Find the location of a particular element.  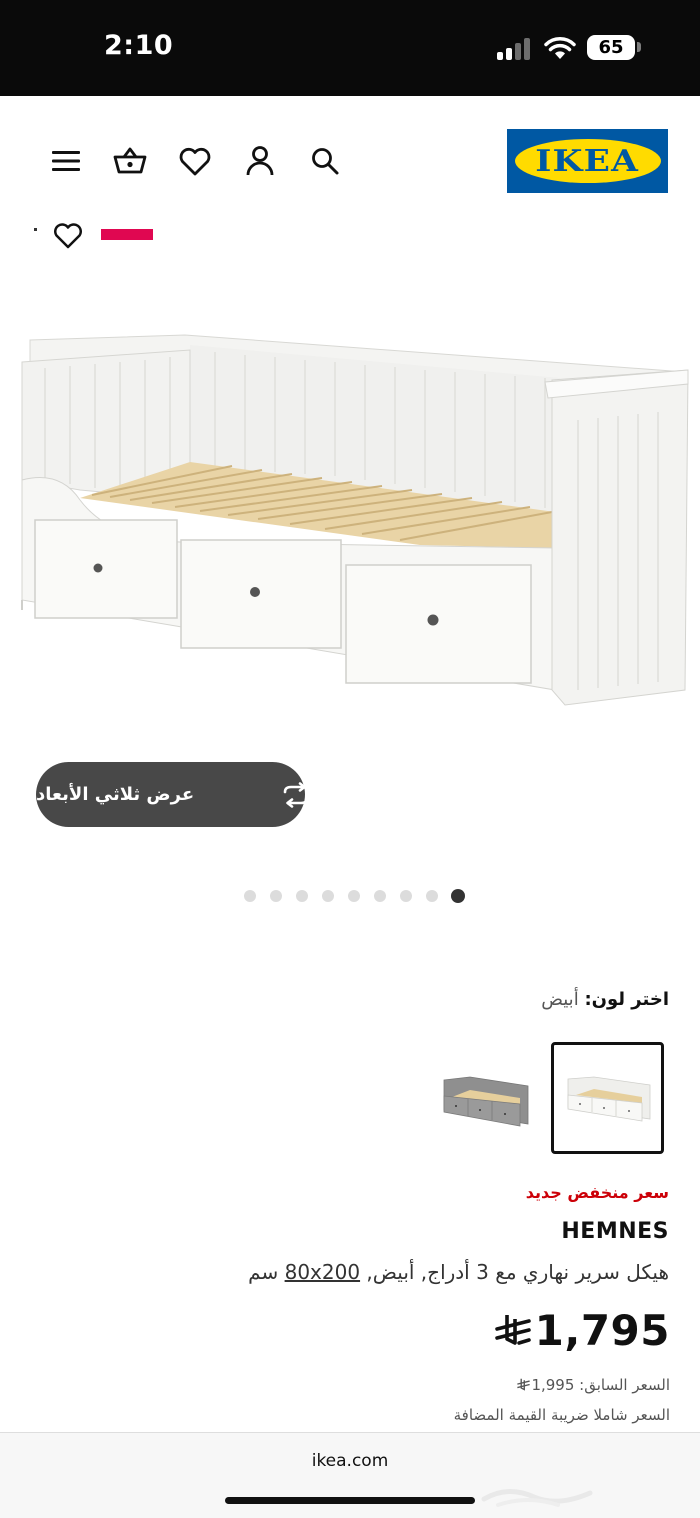

logo-oval: IKEA is located at coordinates (587, 161).